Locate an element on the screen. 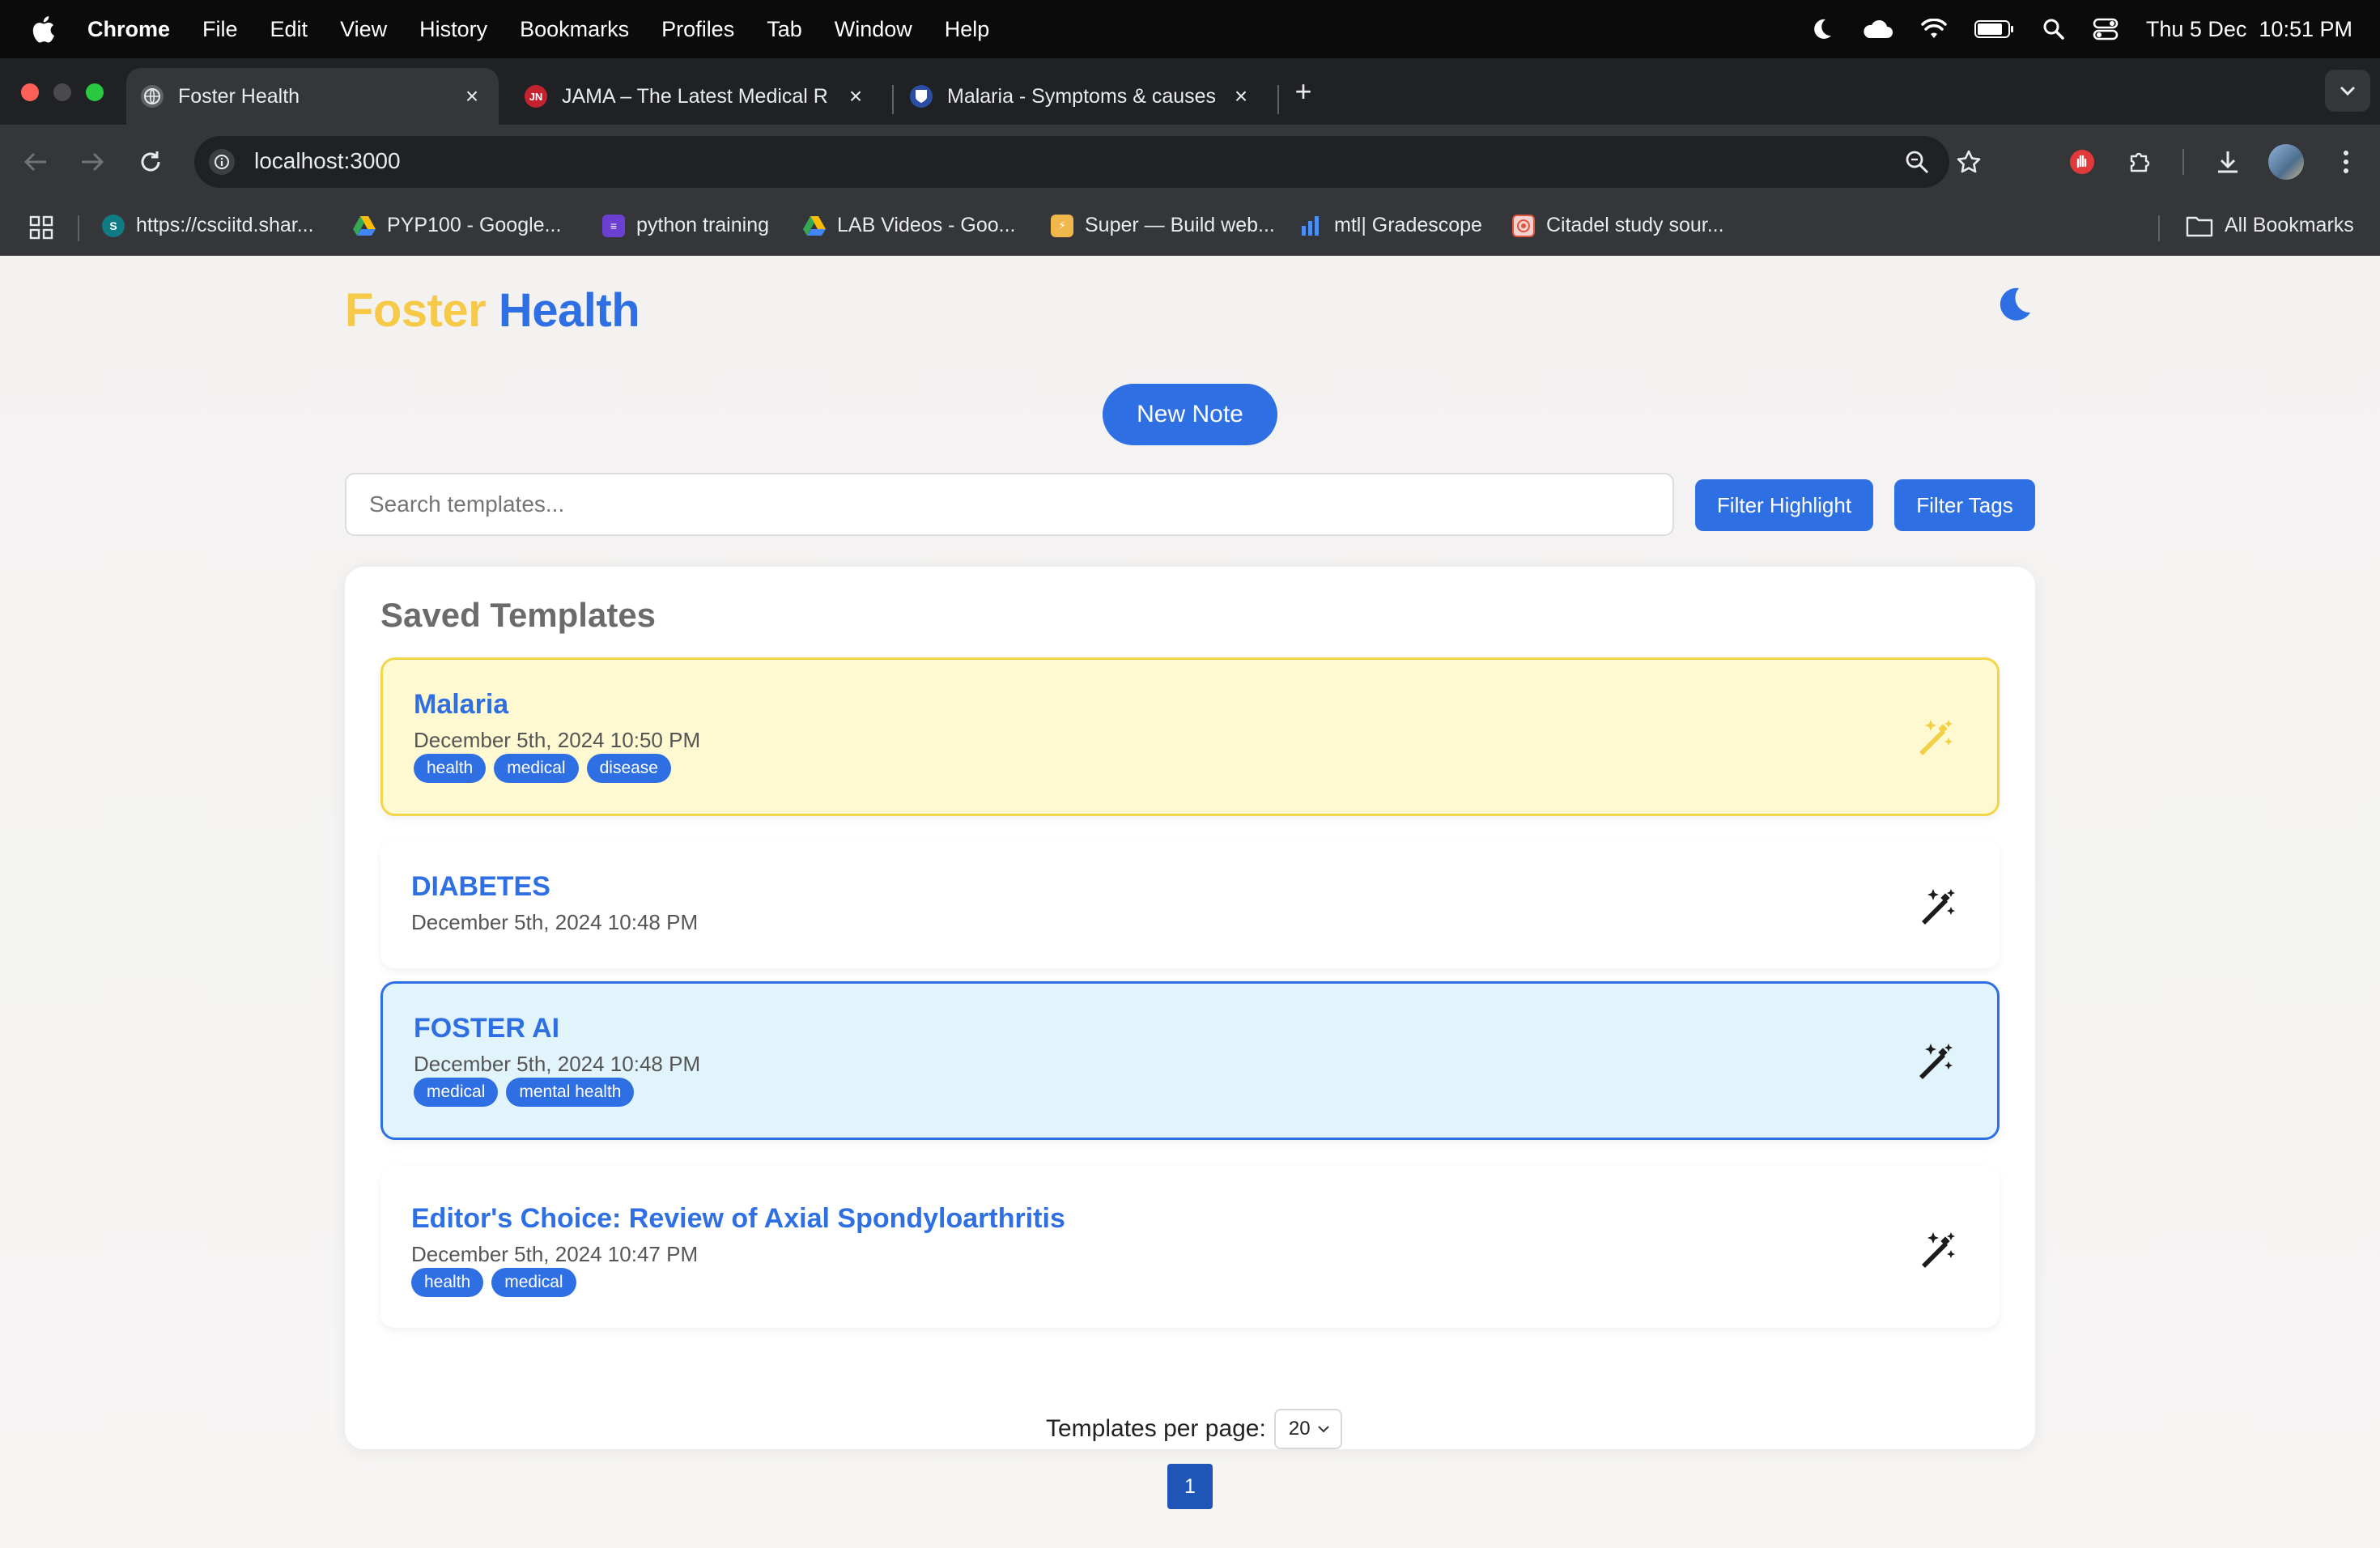 The height and width of the screenshot is (1548, 2380). spotlight-search-icon is located at coordinates (2054, 29).